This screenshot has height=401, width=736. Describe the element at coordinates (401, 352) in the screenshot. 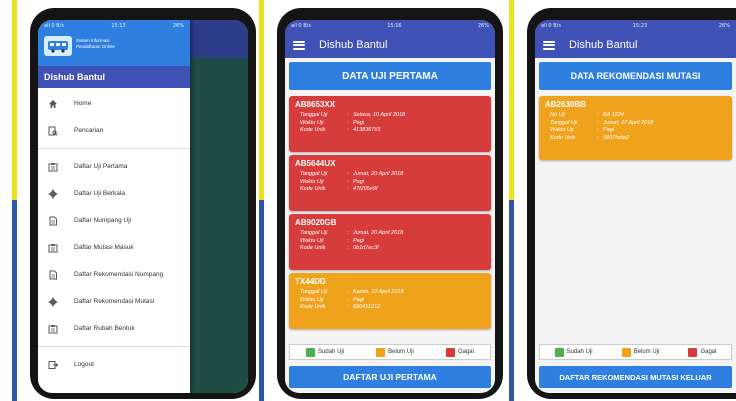

I see `legend-label: Belum Uji` at that location.